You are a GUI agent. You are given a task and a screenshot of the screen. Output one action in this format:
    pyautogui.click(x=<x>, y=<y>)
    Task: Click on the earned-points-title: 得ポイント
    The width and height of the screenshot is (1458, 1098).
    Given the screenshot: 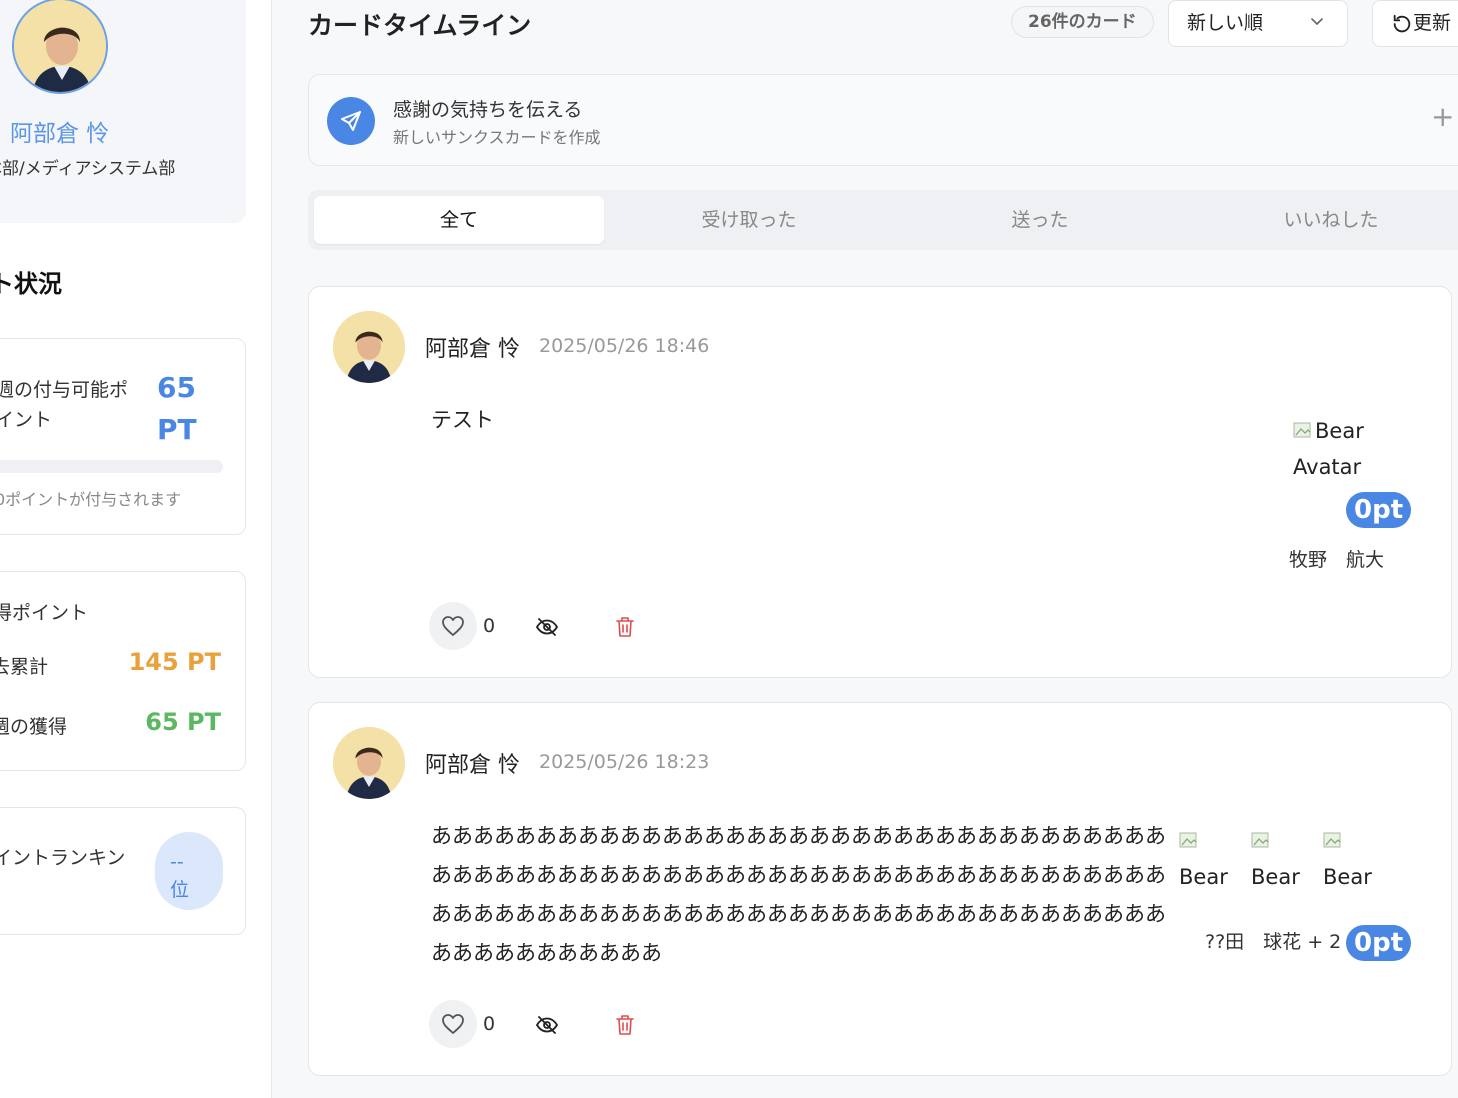 What is the action you would take?
    pyautogui.click(x=44, y=613)
    